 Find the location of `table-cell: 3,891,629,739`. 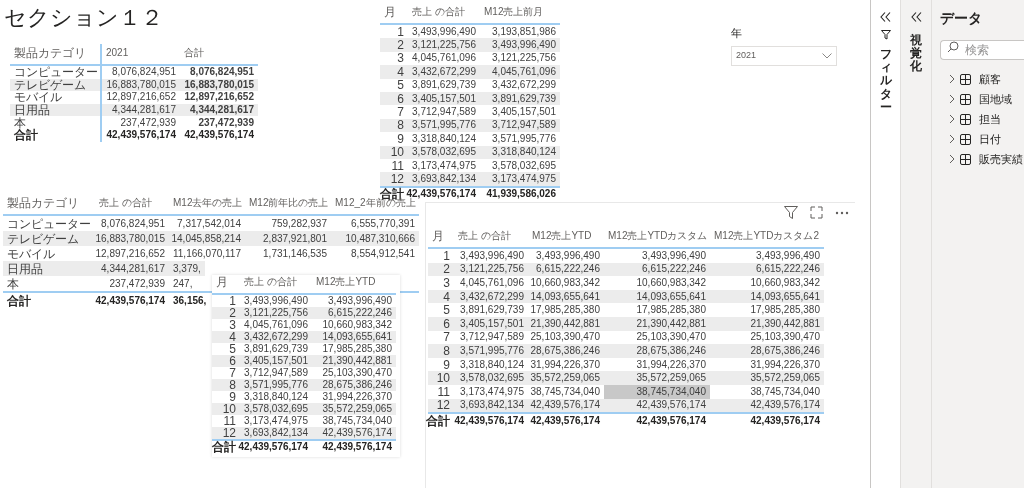

table-cell: 3,891,629,739 is located at coordinates (520, 98).